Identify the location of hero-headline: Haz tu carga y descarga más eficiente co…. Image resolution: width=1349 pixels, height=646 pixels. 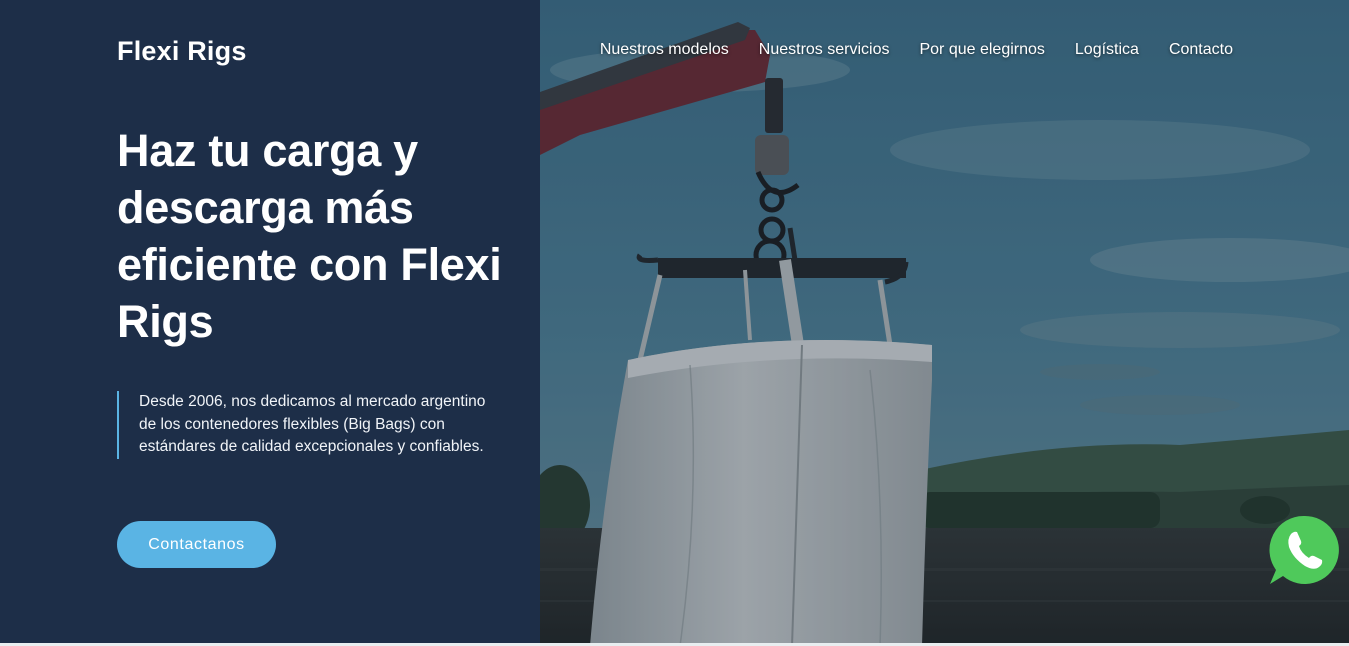
(309, 236).